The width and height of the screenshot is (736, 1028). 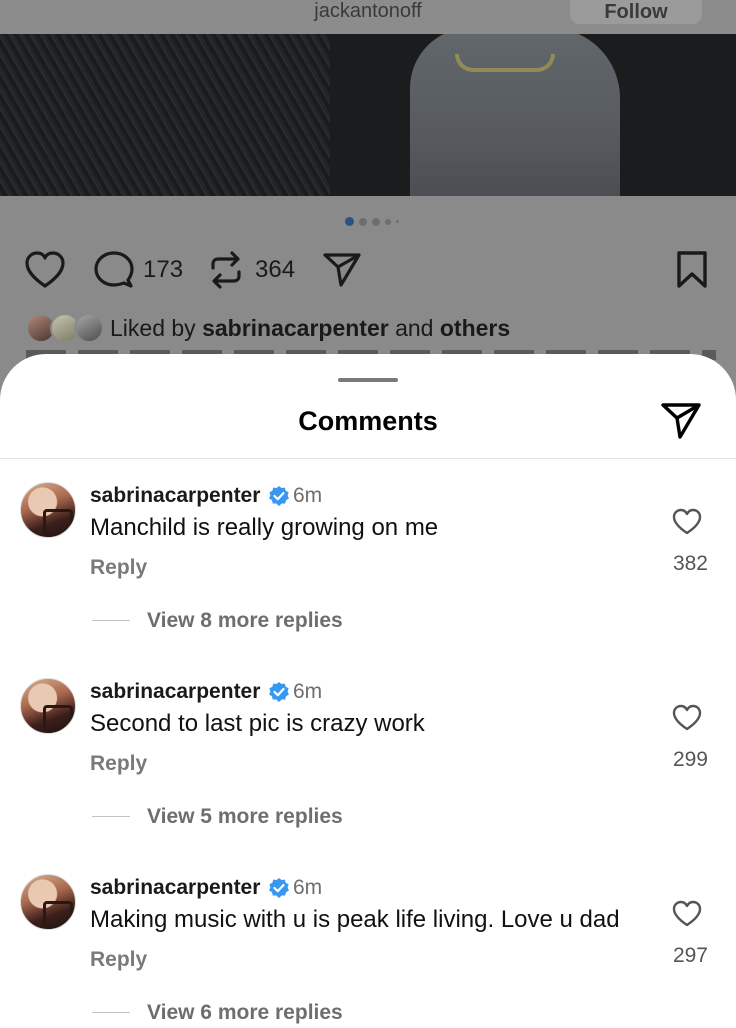 What do you see at coordinates (690, 759) in the screenshot?
I see `like-count: 299` at bounding box center [690, 759].